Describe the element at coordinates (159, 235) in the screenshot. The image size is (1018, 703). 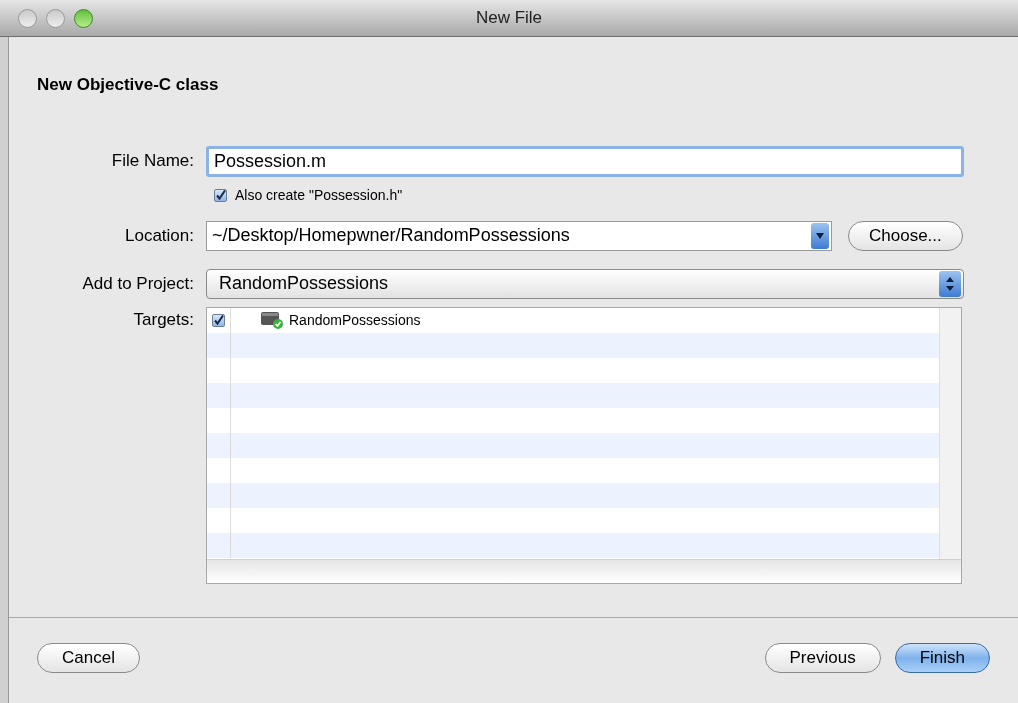
I see `field-label: Location:` at that location.